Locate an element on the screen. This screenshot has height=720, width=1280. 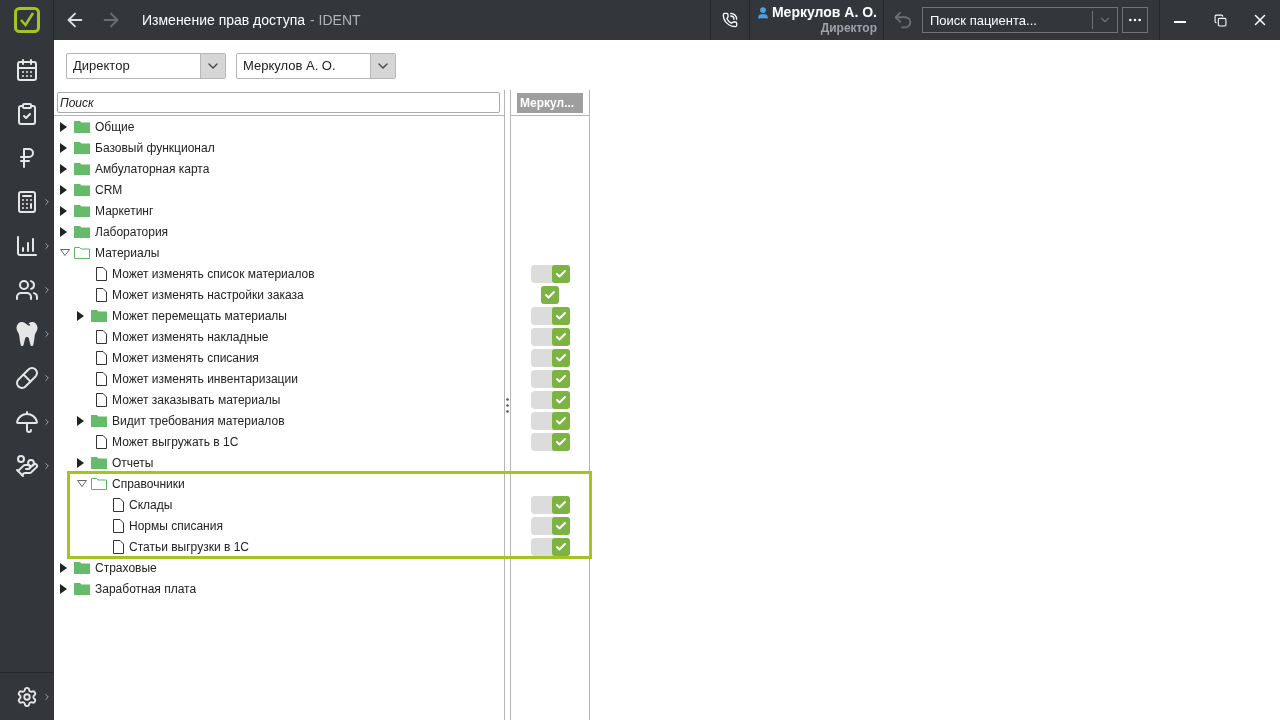
bar-chart-icon is located at coordinates (27, 246).